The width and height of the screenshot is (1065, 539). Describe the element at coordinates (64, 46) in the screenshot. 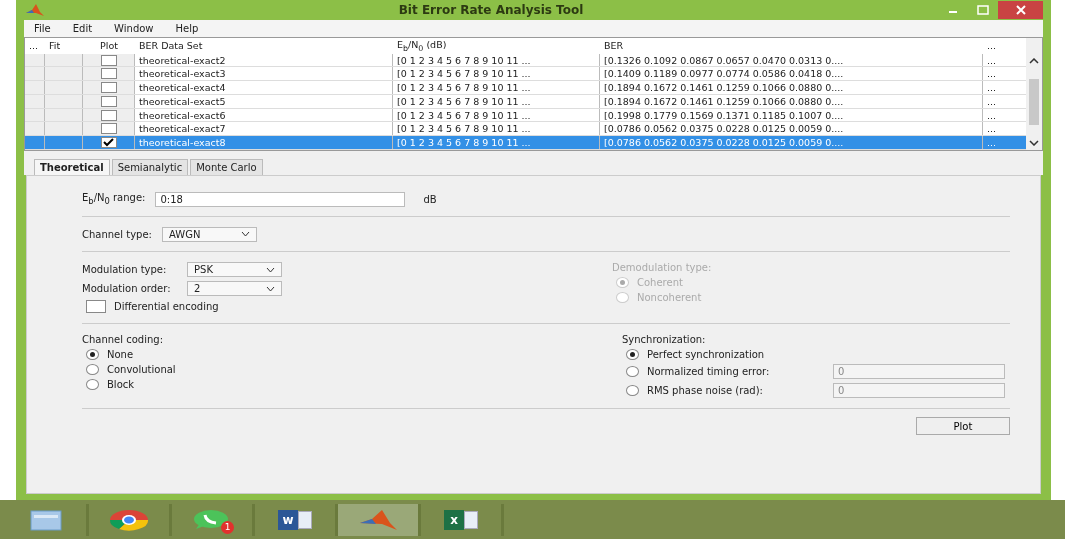

I see `column-header: Fit` at that location.